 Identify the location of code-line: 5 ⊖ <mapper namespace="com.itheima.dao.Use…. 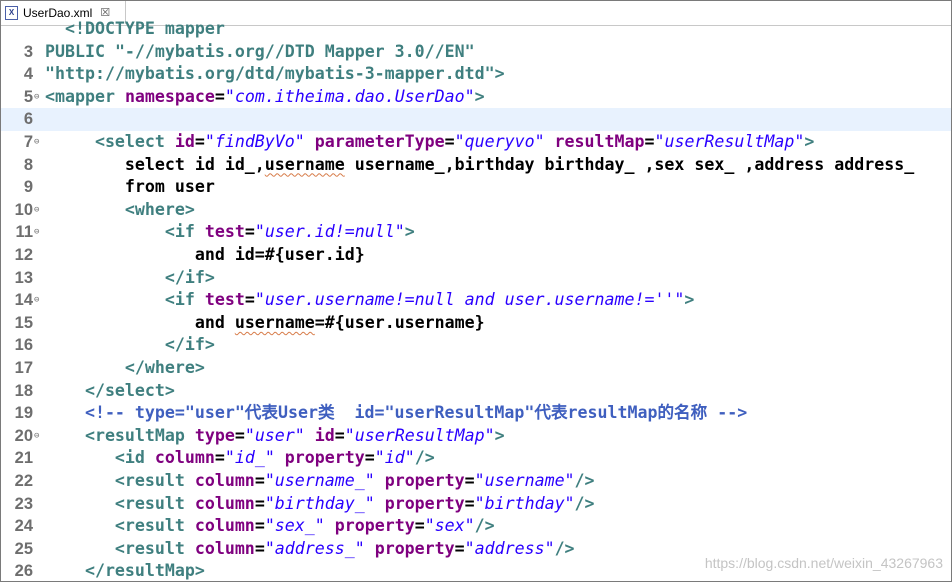
(476, 97).